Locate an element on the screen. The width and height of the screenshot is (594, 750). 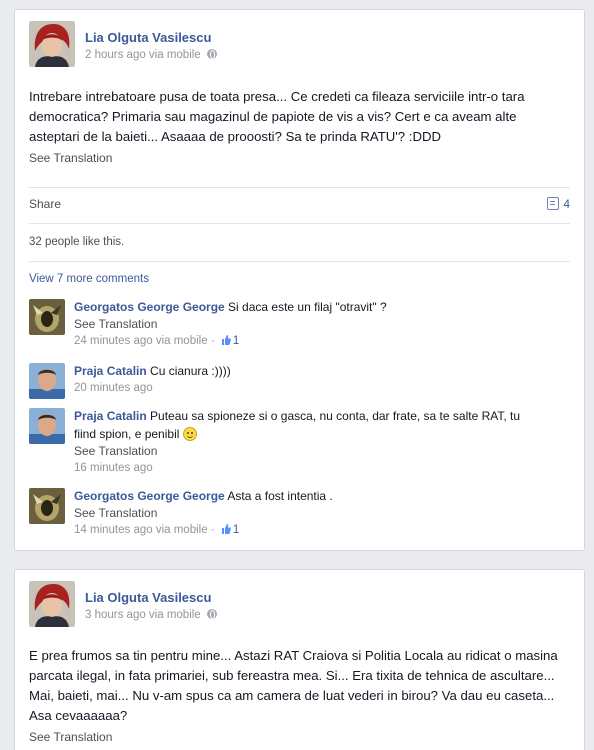
comment-count: 4 is located at coordinates (566, 204).